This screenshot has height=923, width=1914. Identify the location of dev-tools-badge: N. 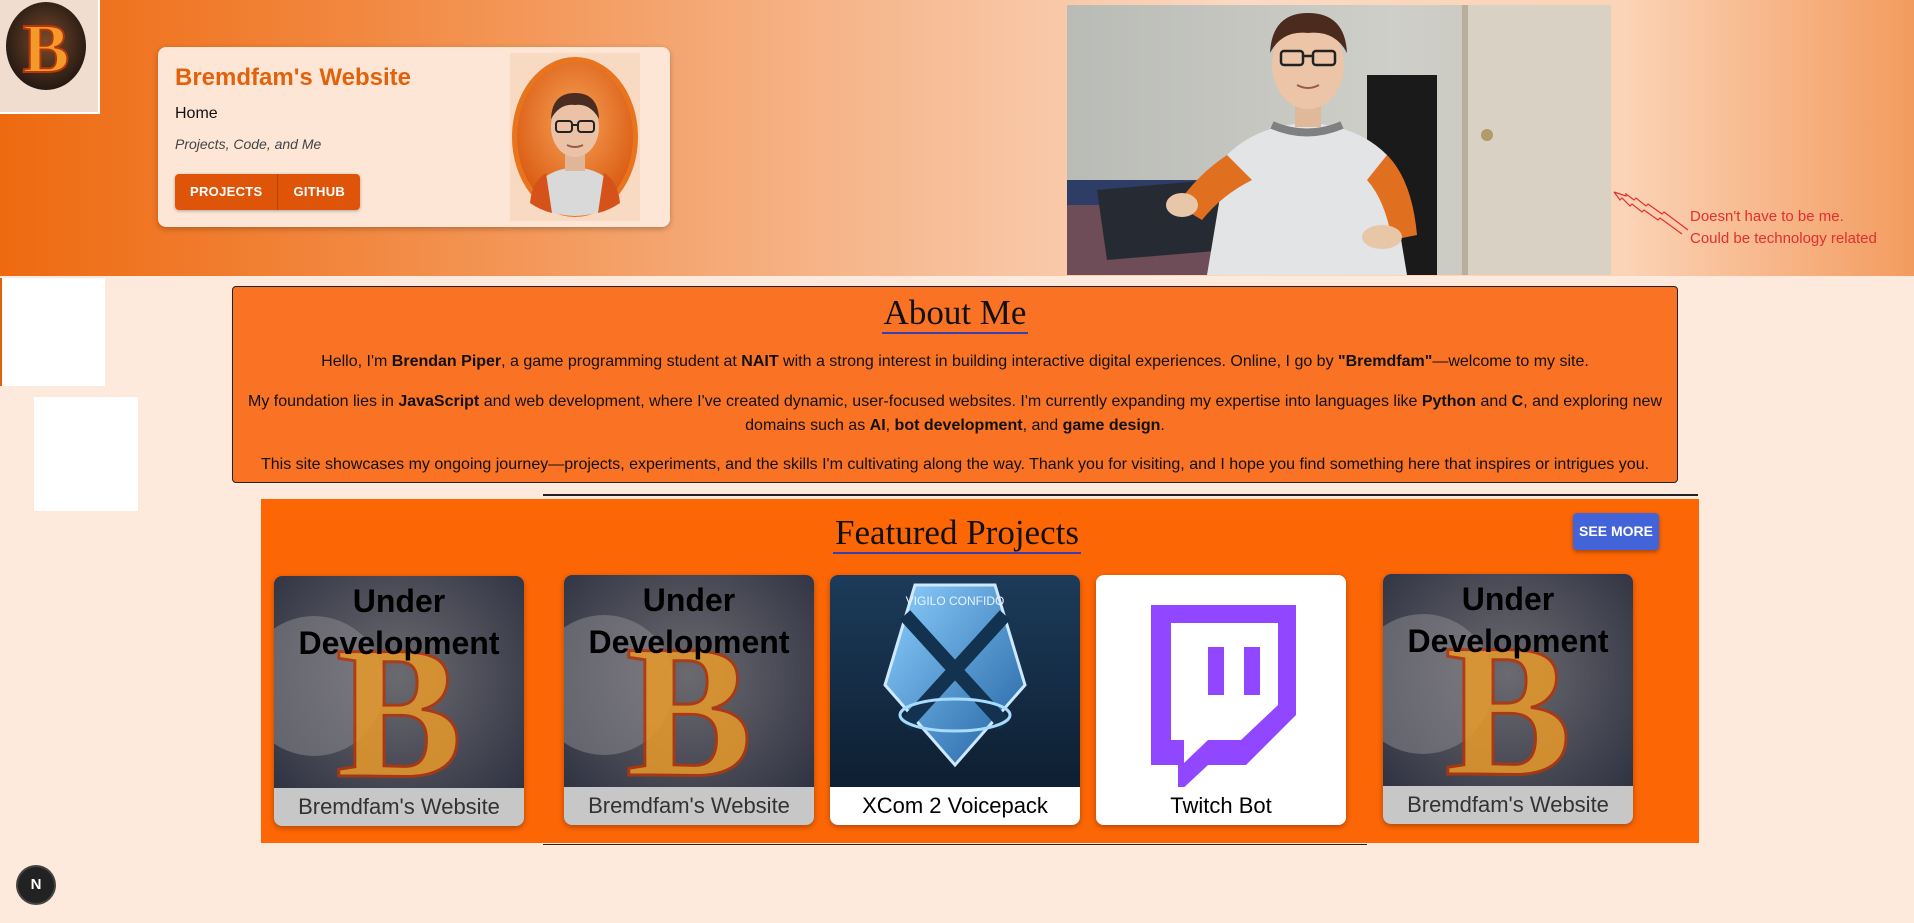
(36, 885).